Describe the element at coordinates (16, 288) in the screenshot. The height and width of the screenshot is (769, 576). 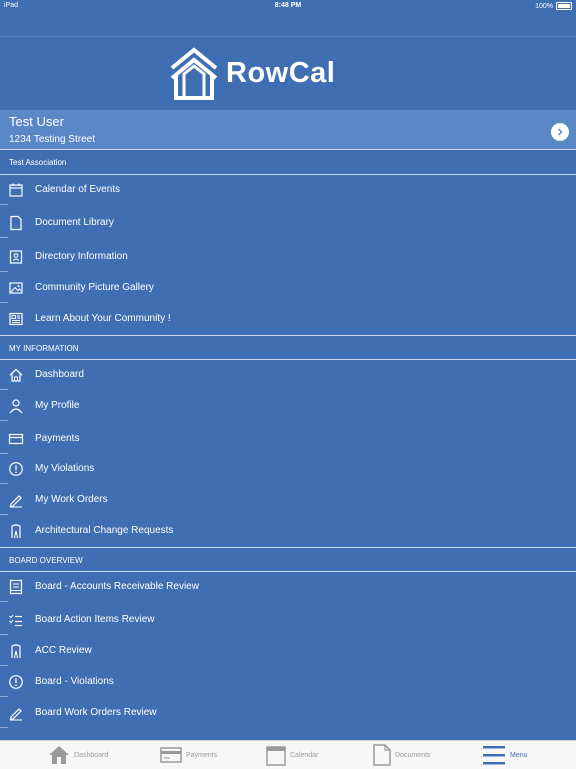
I see `image-icon` at that location.